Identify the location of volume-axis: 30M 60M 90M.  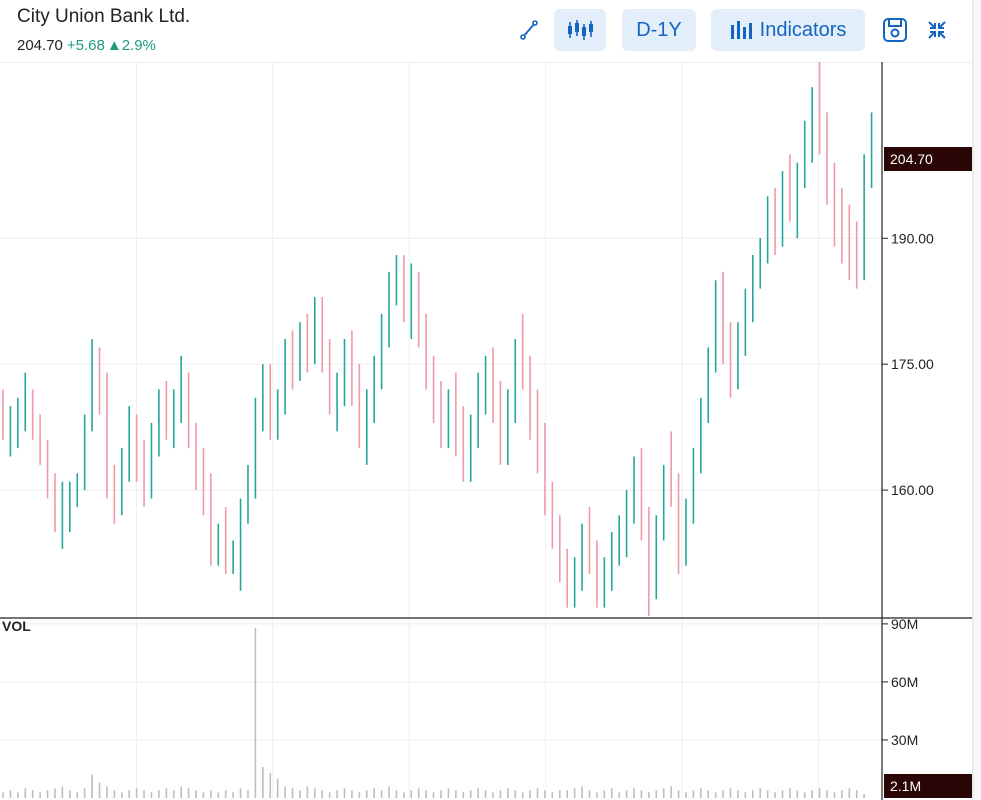
(900, 682).